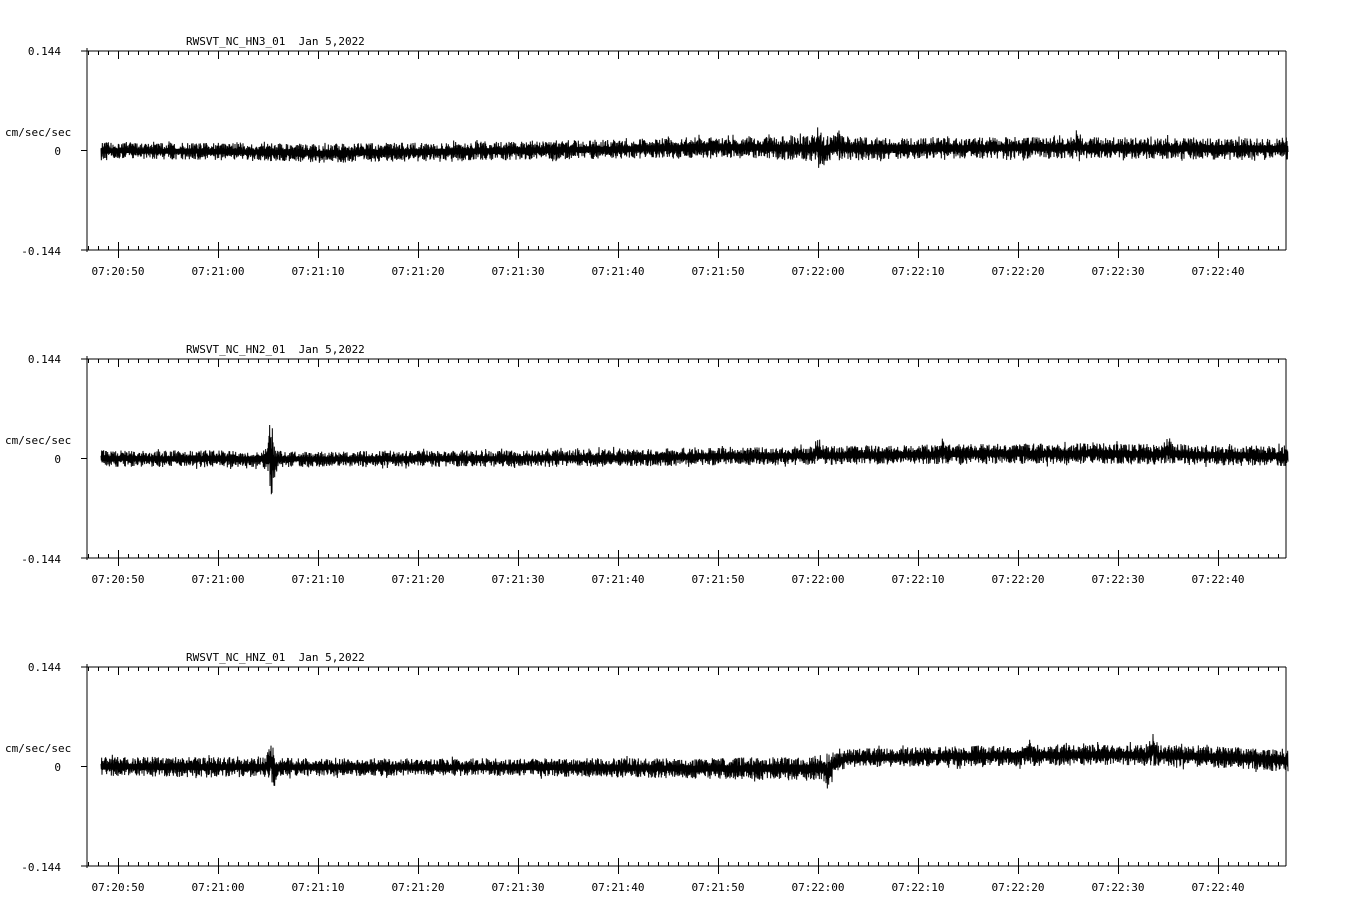 This screenshot has width=1358, height=924. Describe the element at coordinates (275, 657) in the screenshot. I see `panel-title: RWSVT_NC_HNZ_01 Jan 5,2022` at that location.